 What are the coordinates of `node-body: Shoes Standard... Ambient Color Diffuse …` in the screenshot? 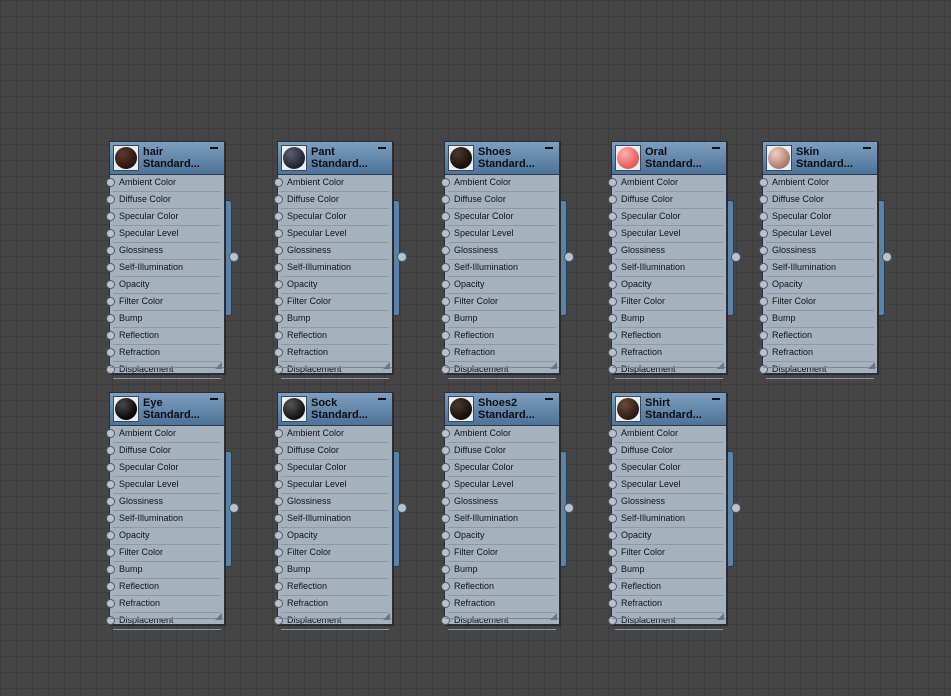 It's located at (500, 260).